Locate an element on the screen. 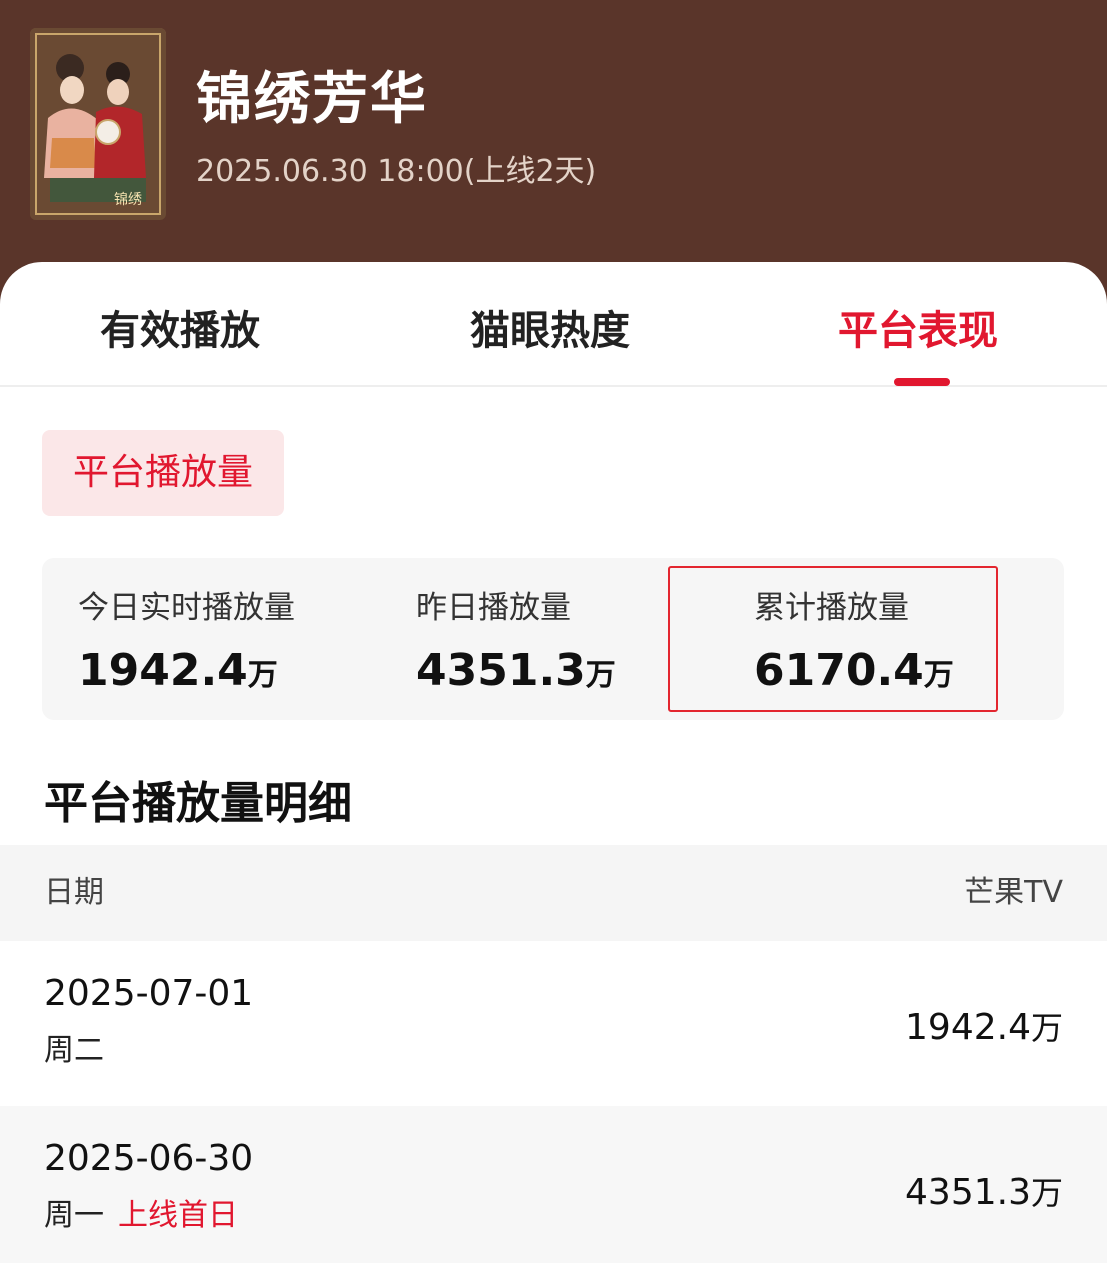 The height and width of the screenshot is (1263, 1107). stat-value: 1942.4 is located at coordinates (163, 670).